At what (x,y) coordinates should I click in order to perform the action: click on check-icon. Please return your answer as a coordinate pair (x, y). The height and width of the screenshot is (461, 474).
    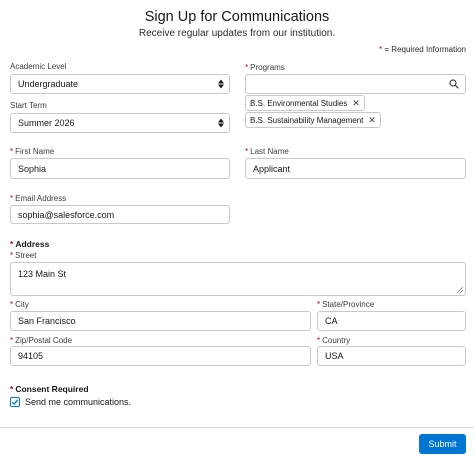
    Looking at the image, I should click on (15, 402).